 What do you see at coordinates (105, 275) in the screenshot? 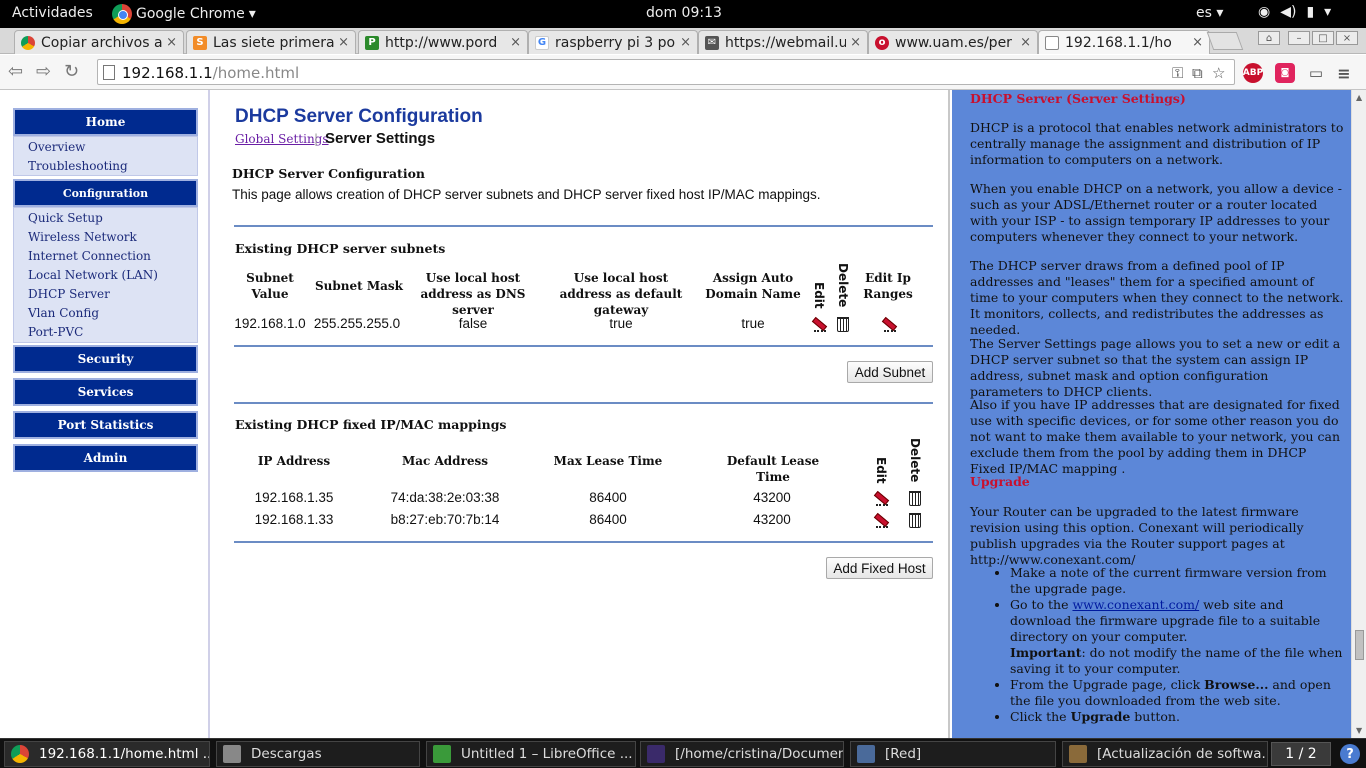
I see `nav-local-network: Local Network (LAN)` at bounding box center [105, 275].